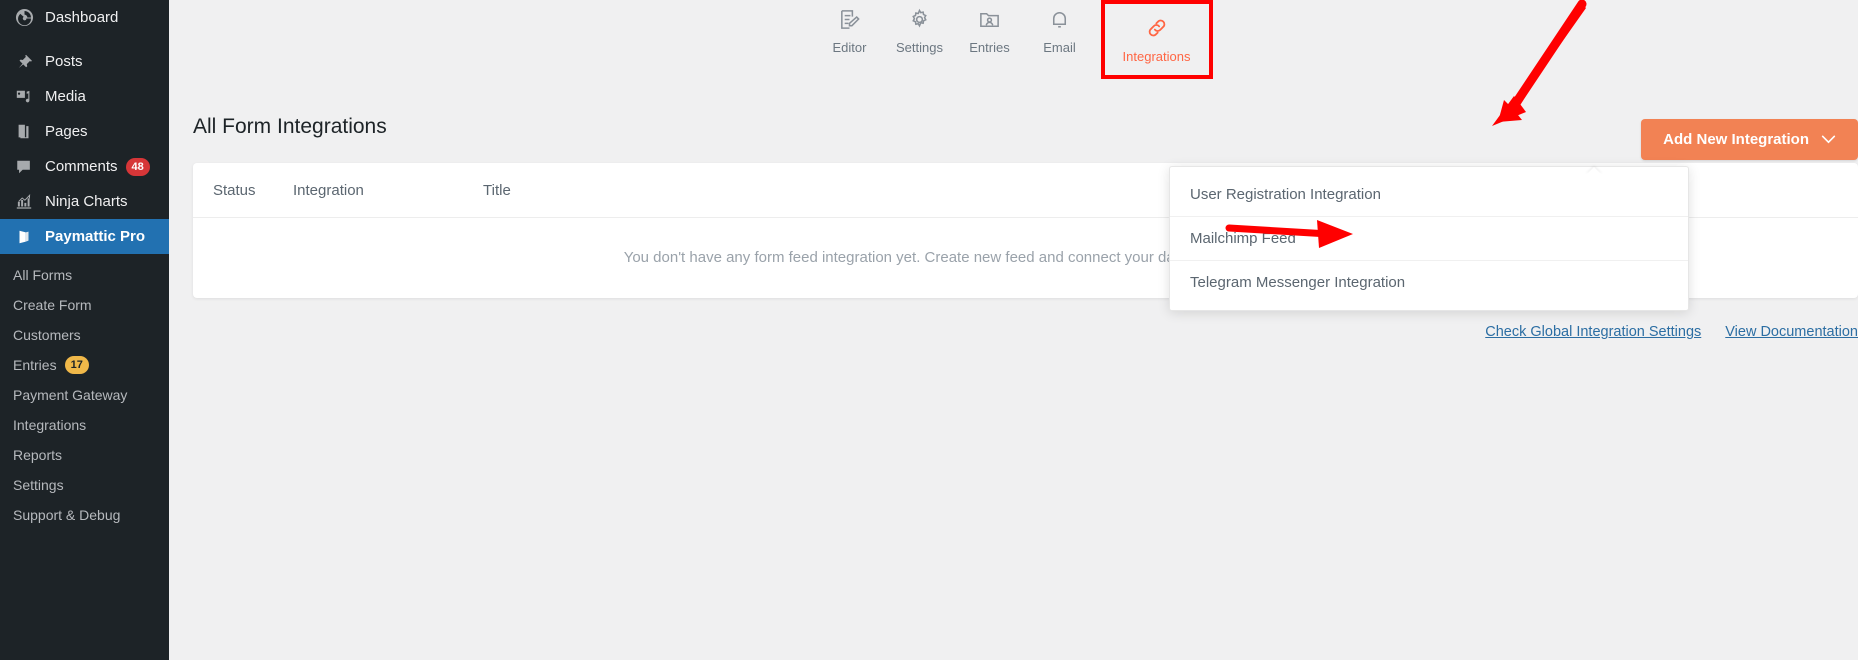  What do you see at coordinates (84, 455) in the screenshot?
I see `sidebar-subitem-reports: Reports` at bounding box center [84, 455].